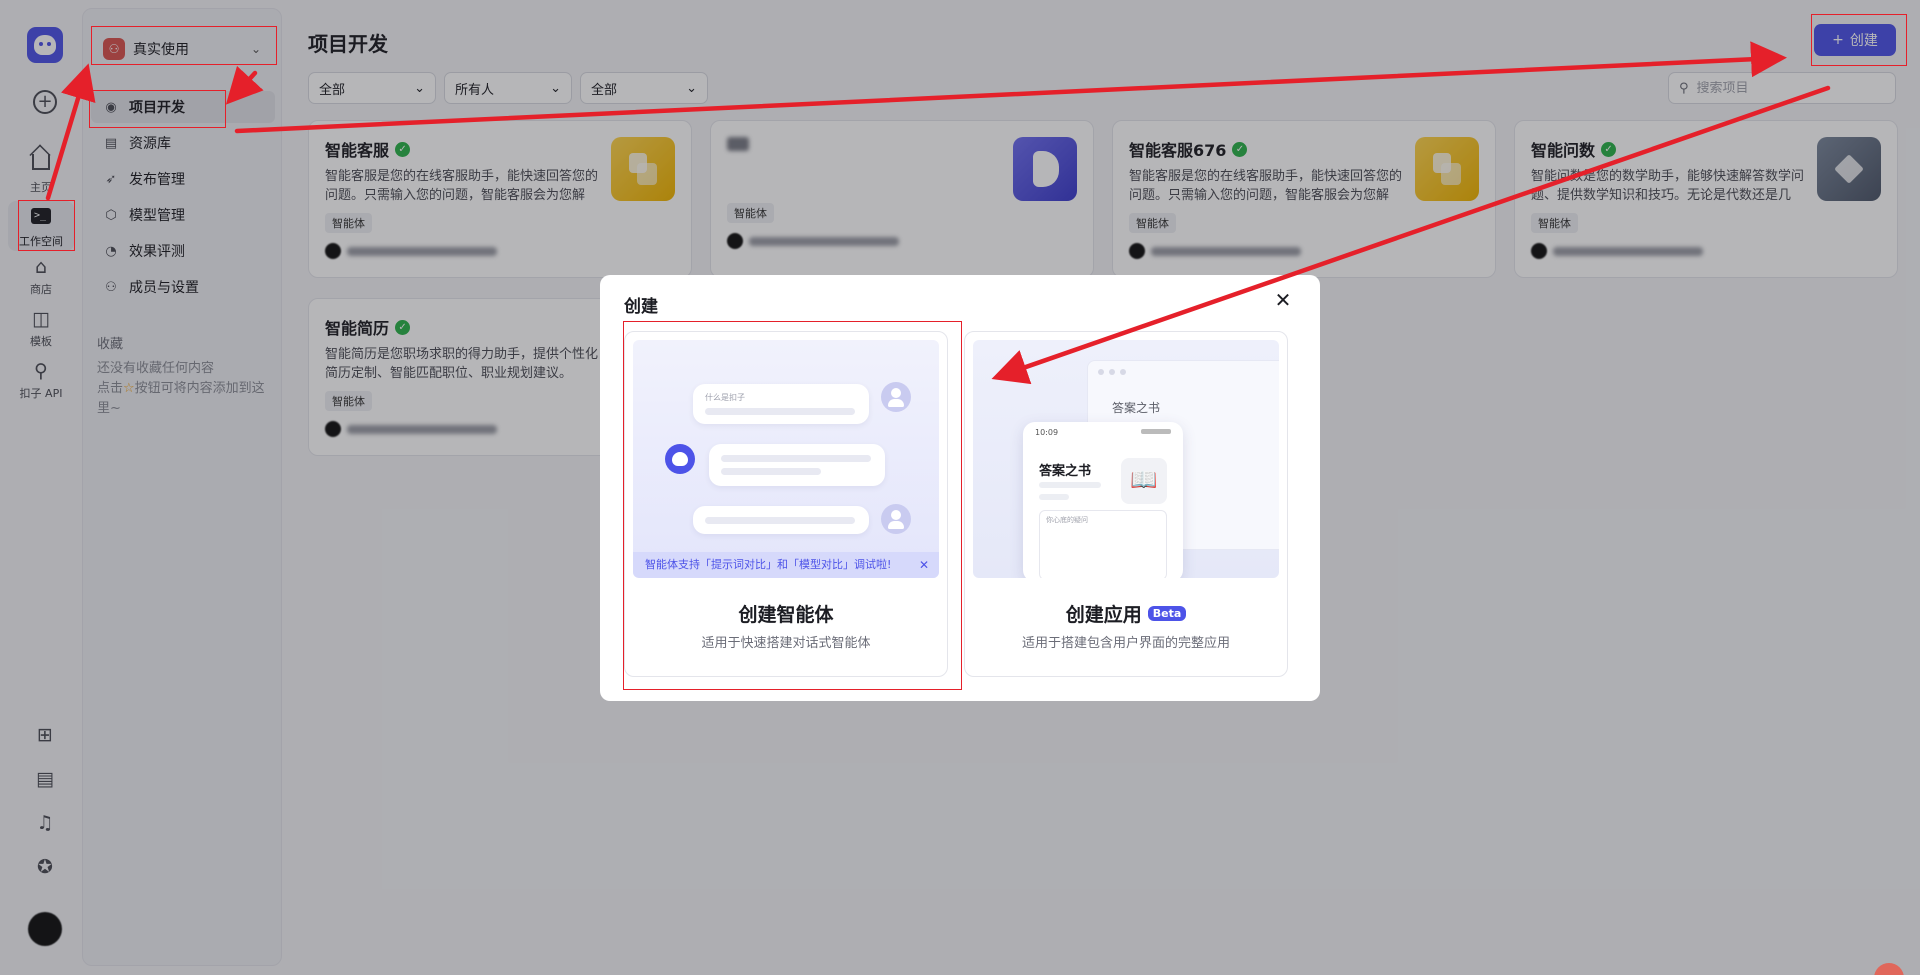 This screenshot has height=975, width=1920. I want to click on option-title: 创建应用 Beta, so click(1126, 613).